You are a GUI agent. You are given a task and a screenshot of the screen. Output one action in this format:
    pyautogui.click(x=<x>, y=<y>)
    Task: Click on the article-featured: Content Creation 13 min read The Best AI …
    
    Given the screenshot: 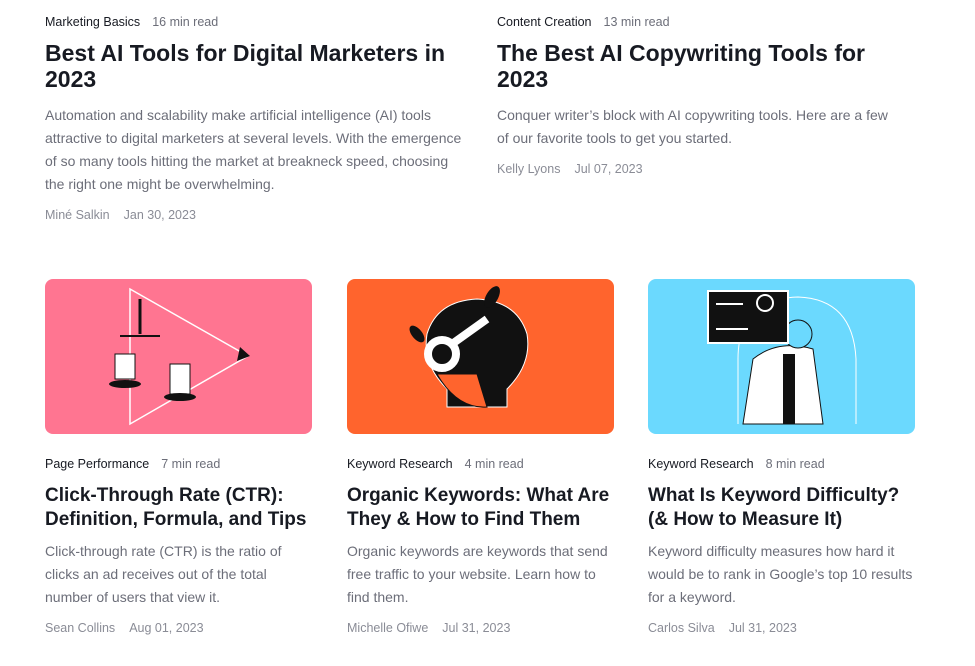 What is the action you would take?
    pyautogui.click(x=697, y=95)
    